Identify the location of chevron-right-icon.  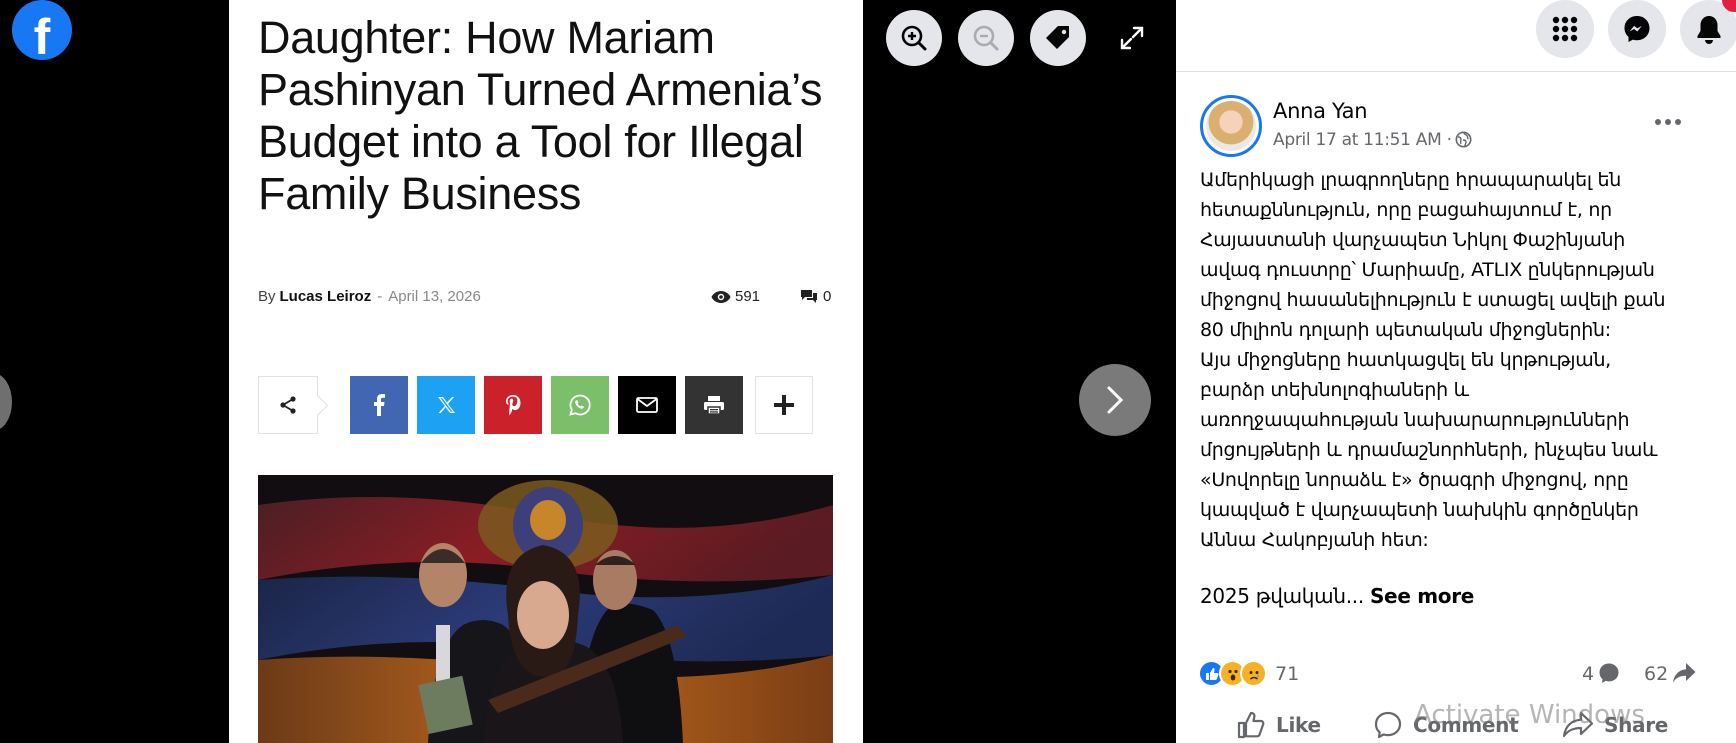
(1115, 400).